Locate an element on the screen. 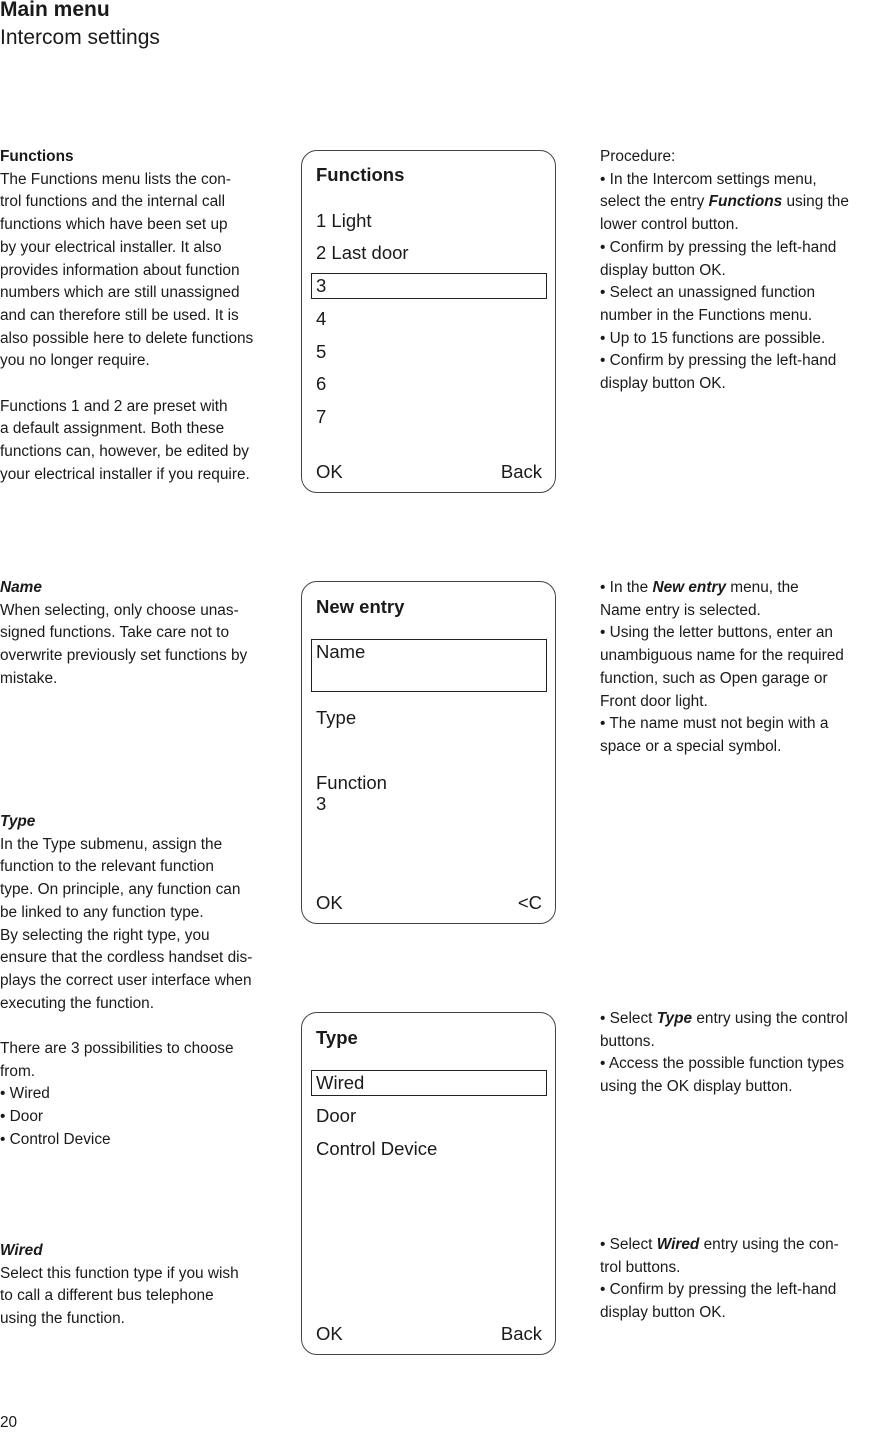 This screenshot has height=1432, width=876. wired-heading: Wired is located at coordinates (21, 1250).